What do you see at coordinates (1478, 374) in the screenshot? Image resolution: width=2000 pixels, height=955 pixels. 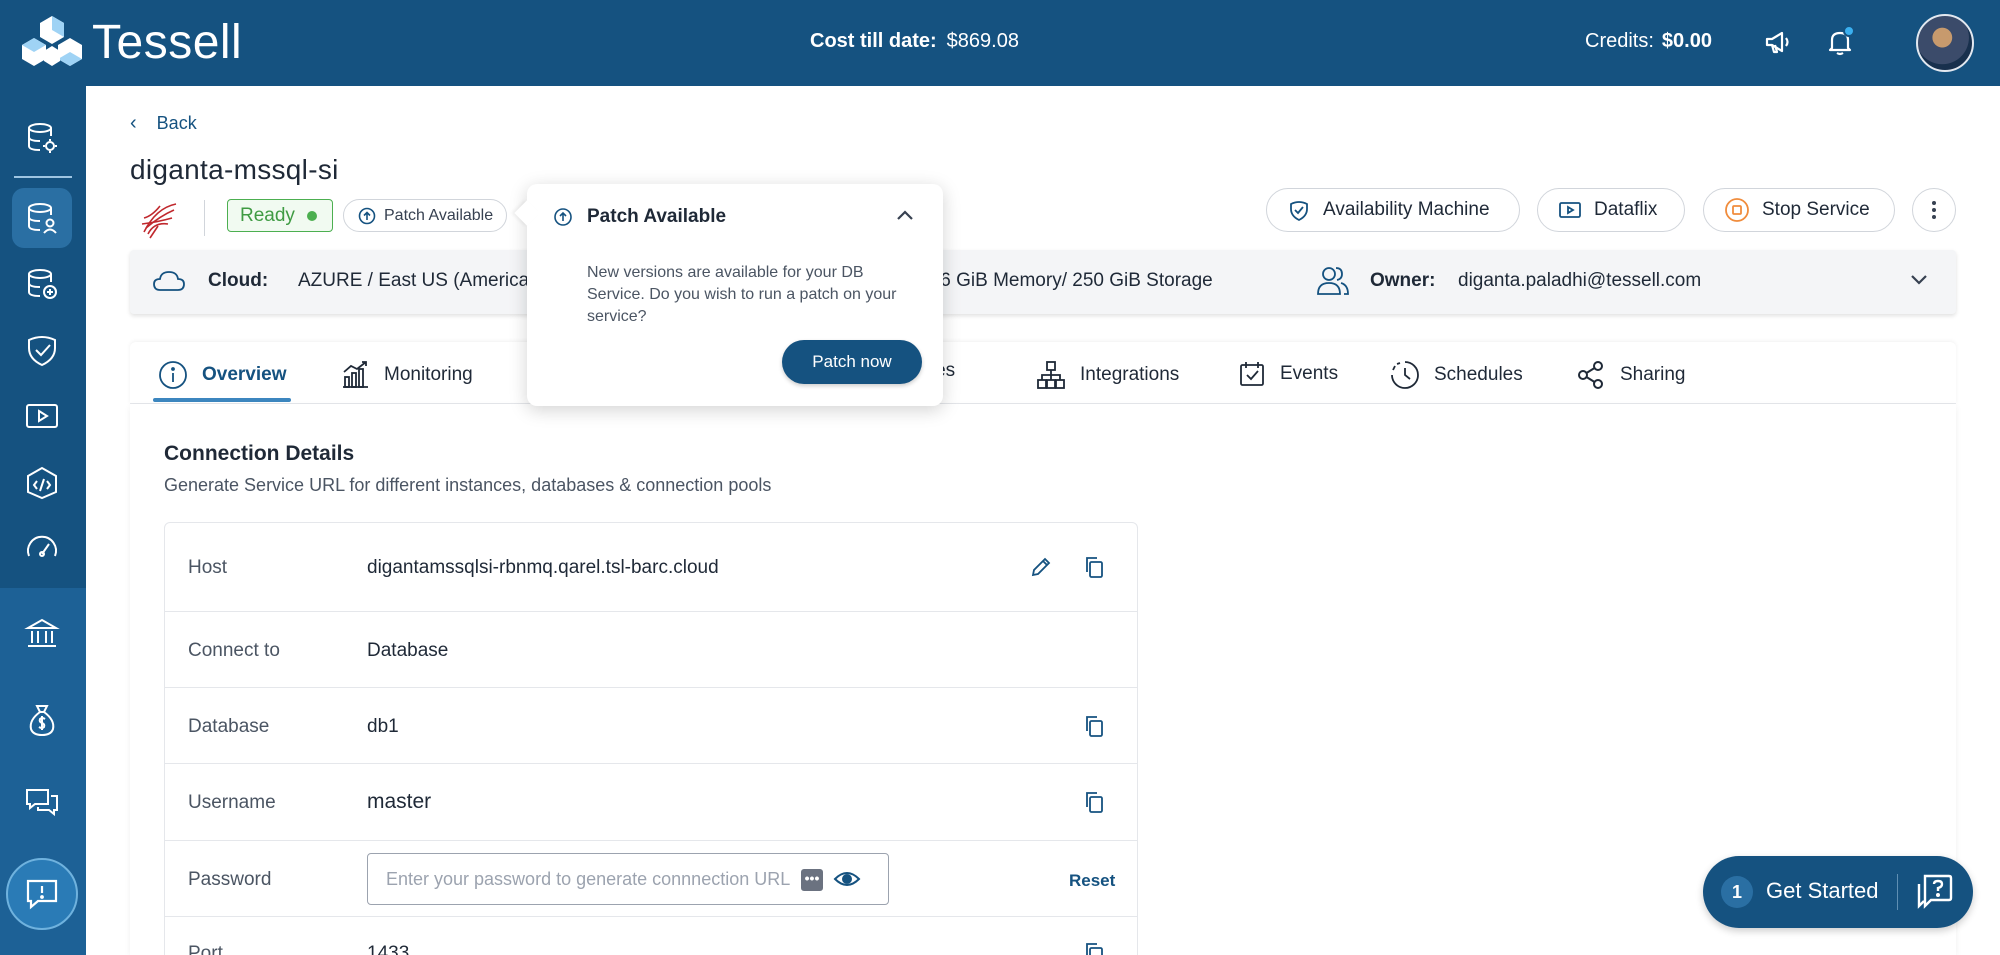 I see `tab-label: Schedules` at bounding box center [1478, 374].